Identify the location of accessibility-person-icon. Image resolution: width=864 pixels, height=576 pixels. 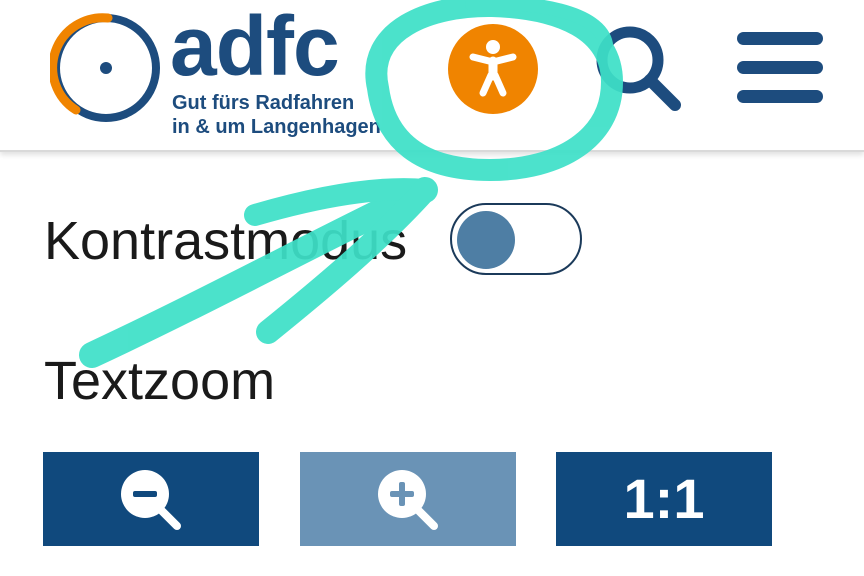
(493, 68).